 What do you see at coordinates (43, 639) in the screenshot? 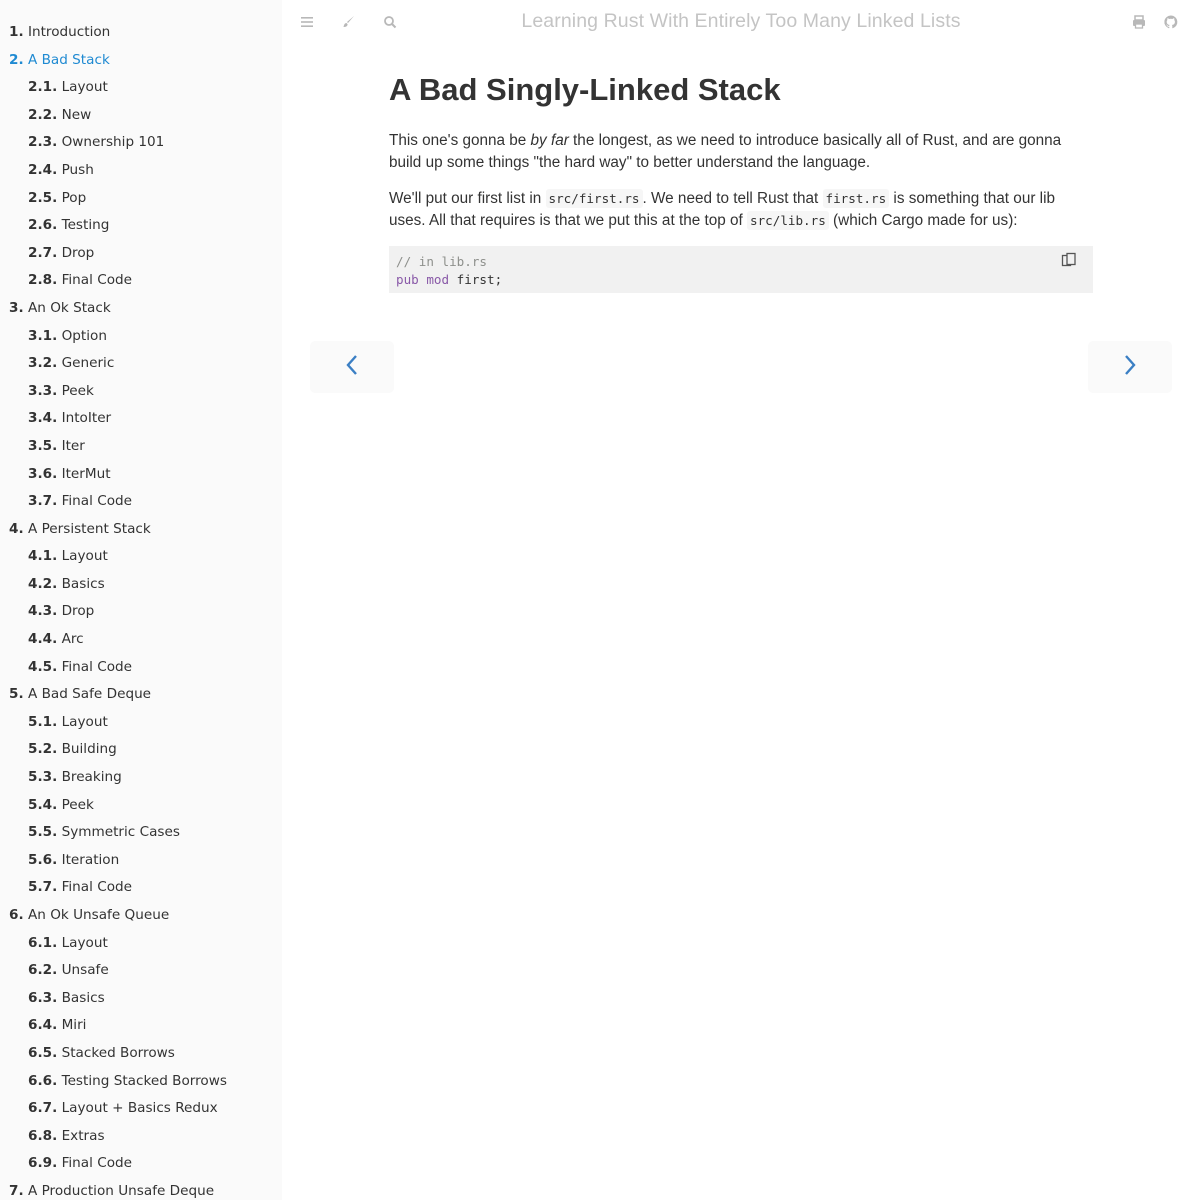
I see `sidebar-item-number: 4.4.` at bounding box center [43, 639].